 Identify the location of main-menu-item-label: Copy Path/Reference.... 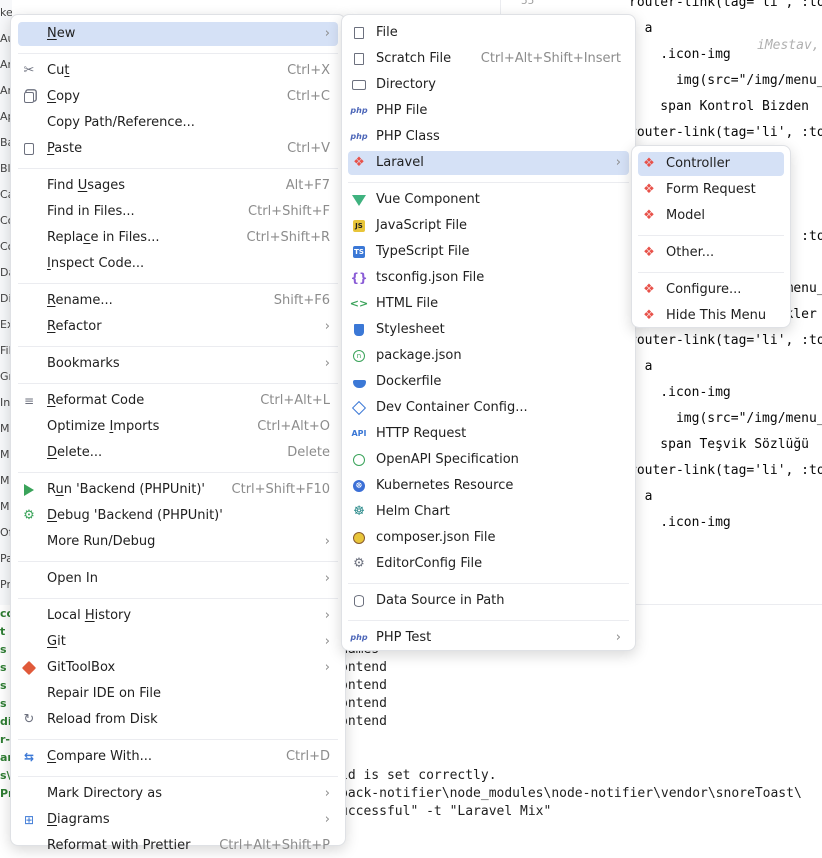
(121, 122).